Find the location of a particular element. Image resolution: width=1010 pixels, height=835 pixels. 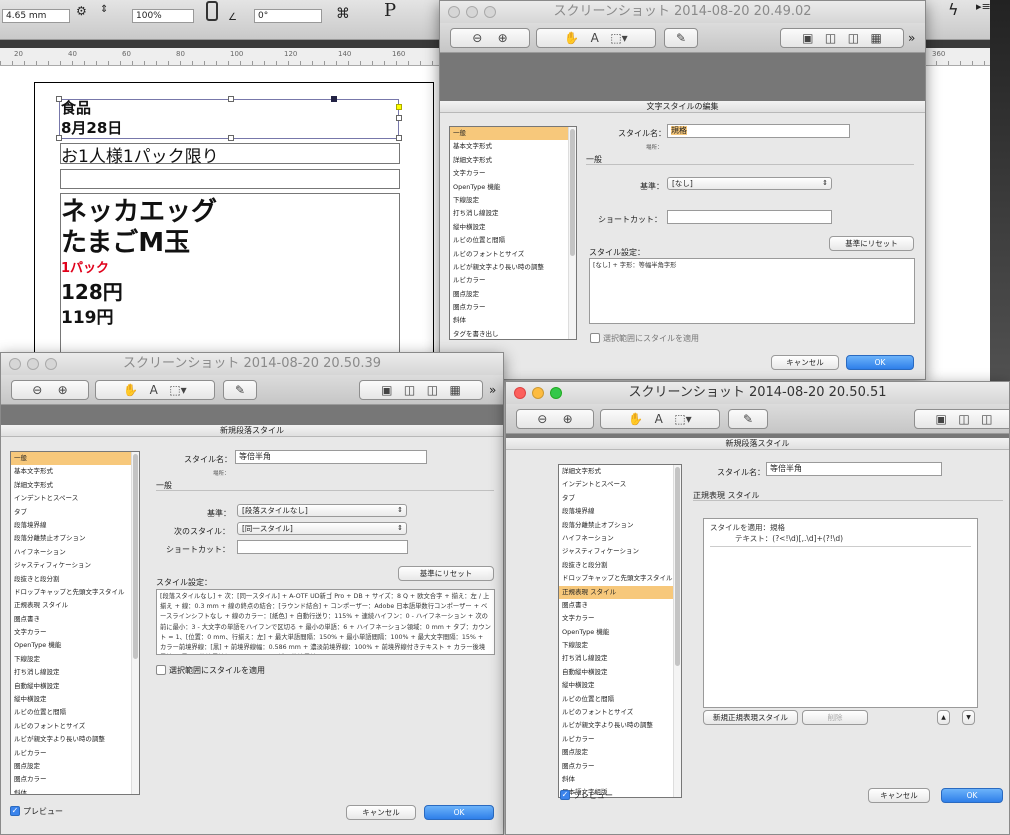

annotate-button: ✎ is located at coordinates (748, 419).